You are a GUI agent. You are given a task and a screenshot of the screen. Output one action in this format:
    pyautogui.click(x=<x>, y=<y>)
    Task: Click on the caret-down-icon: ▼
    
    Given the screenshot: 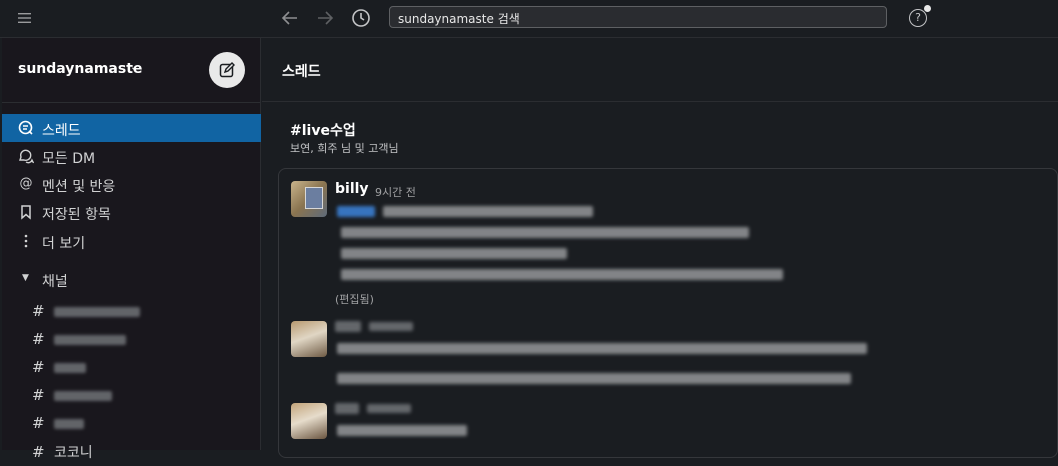 What is the action you would take?
    pyautogui.click(x=25, y=278)
    